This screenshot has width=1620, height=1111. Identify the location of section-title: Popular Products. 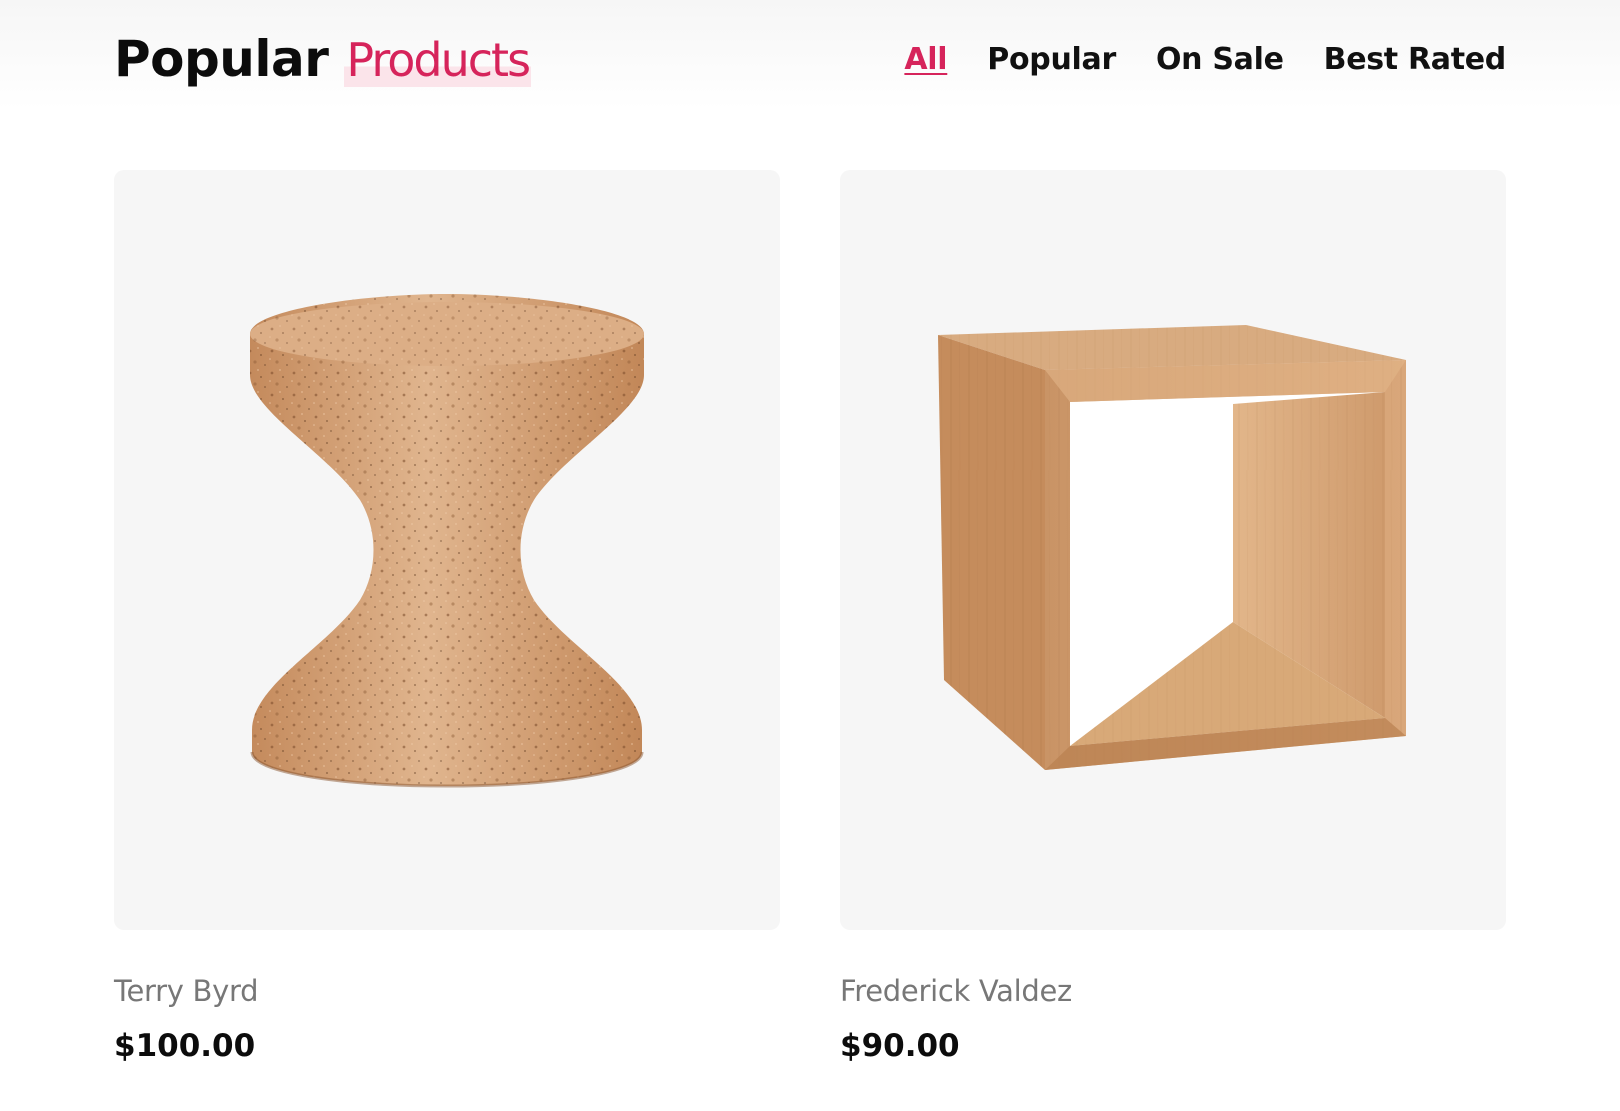
(323, 59).